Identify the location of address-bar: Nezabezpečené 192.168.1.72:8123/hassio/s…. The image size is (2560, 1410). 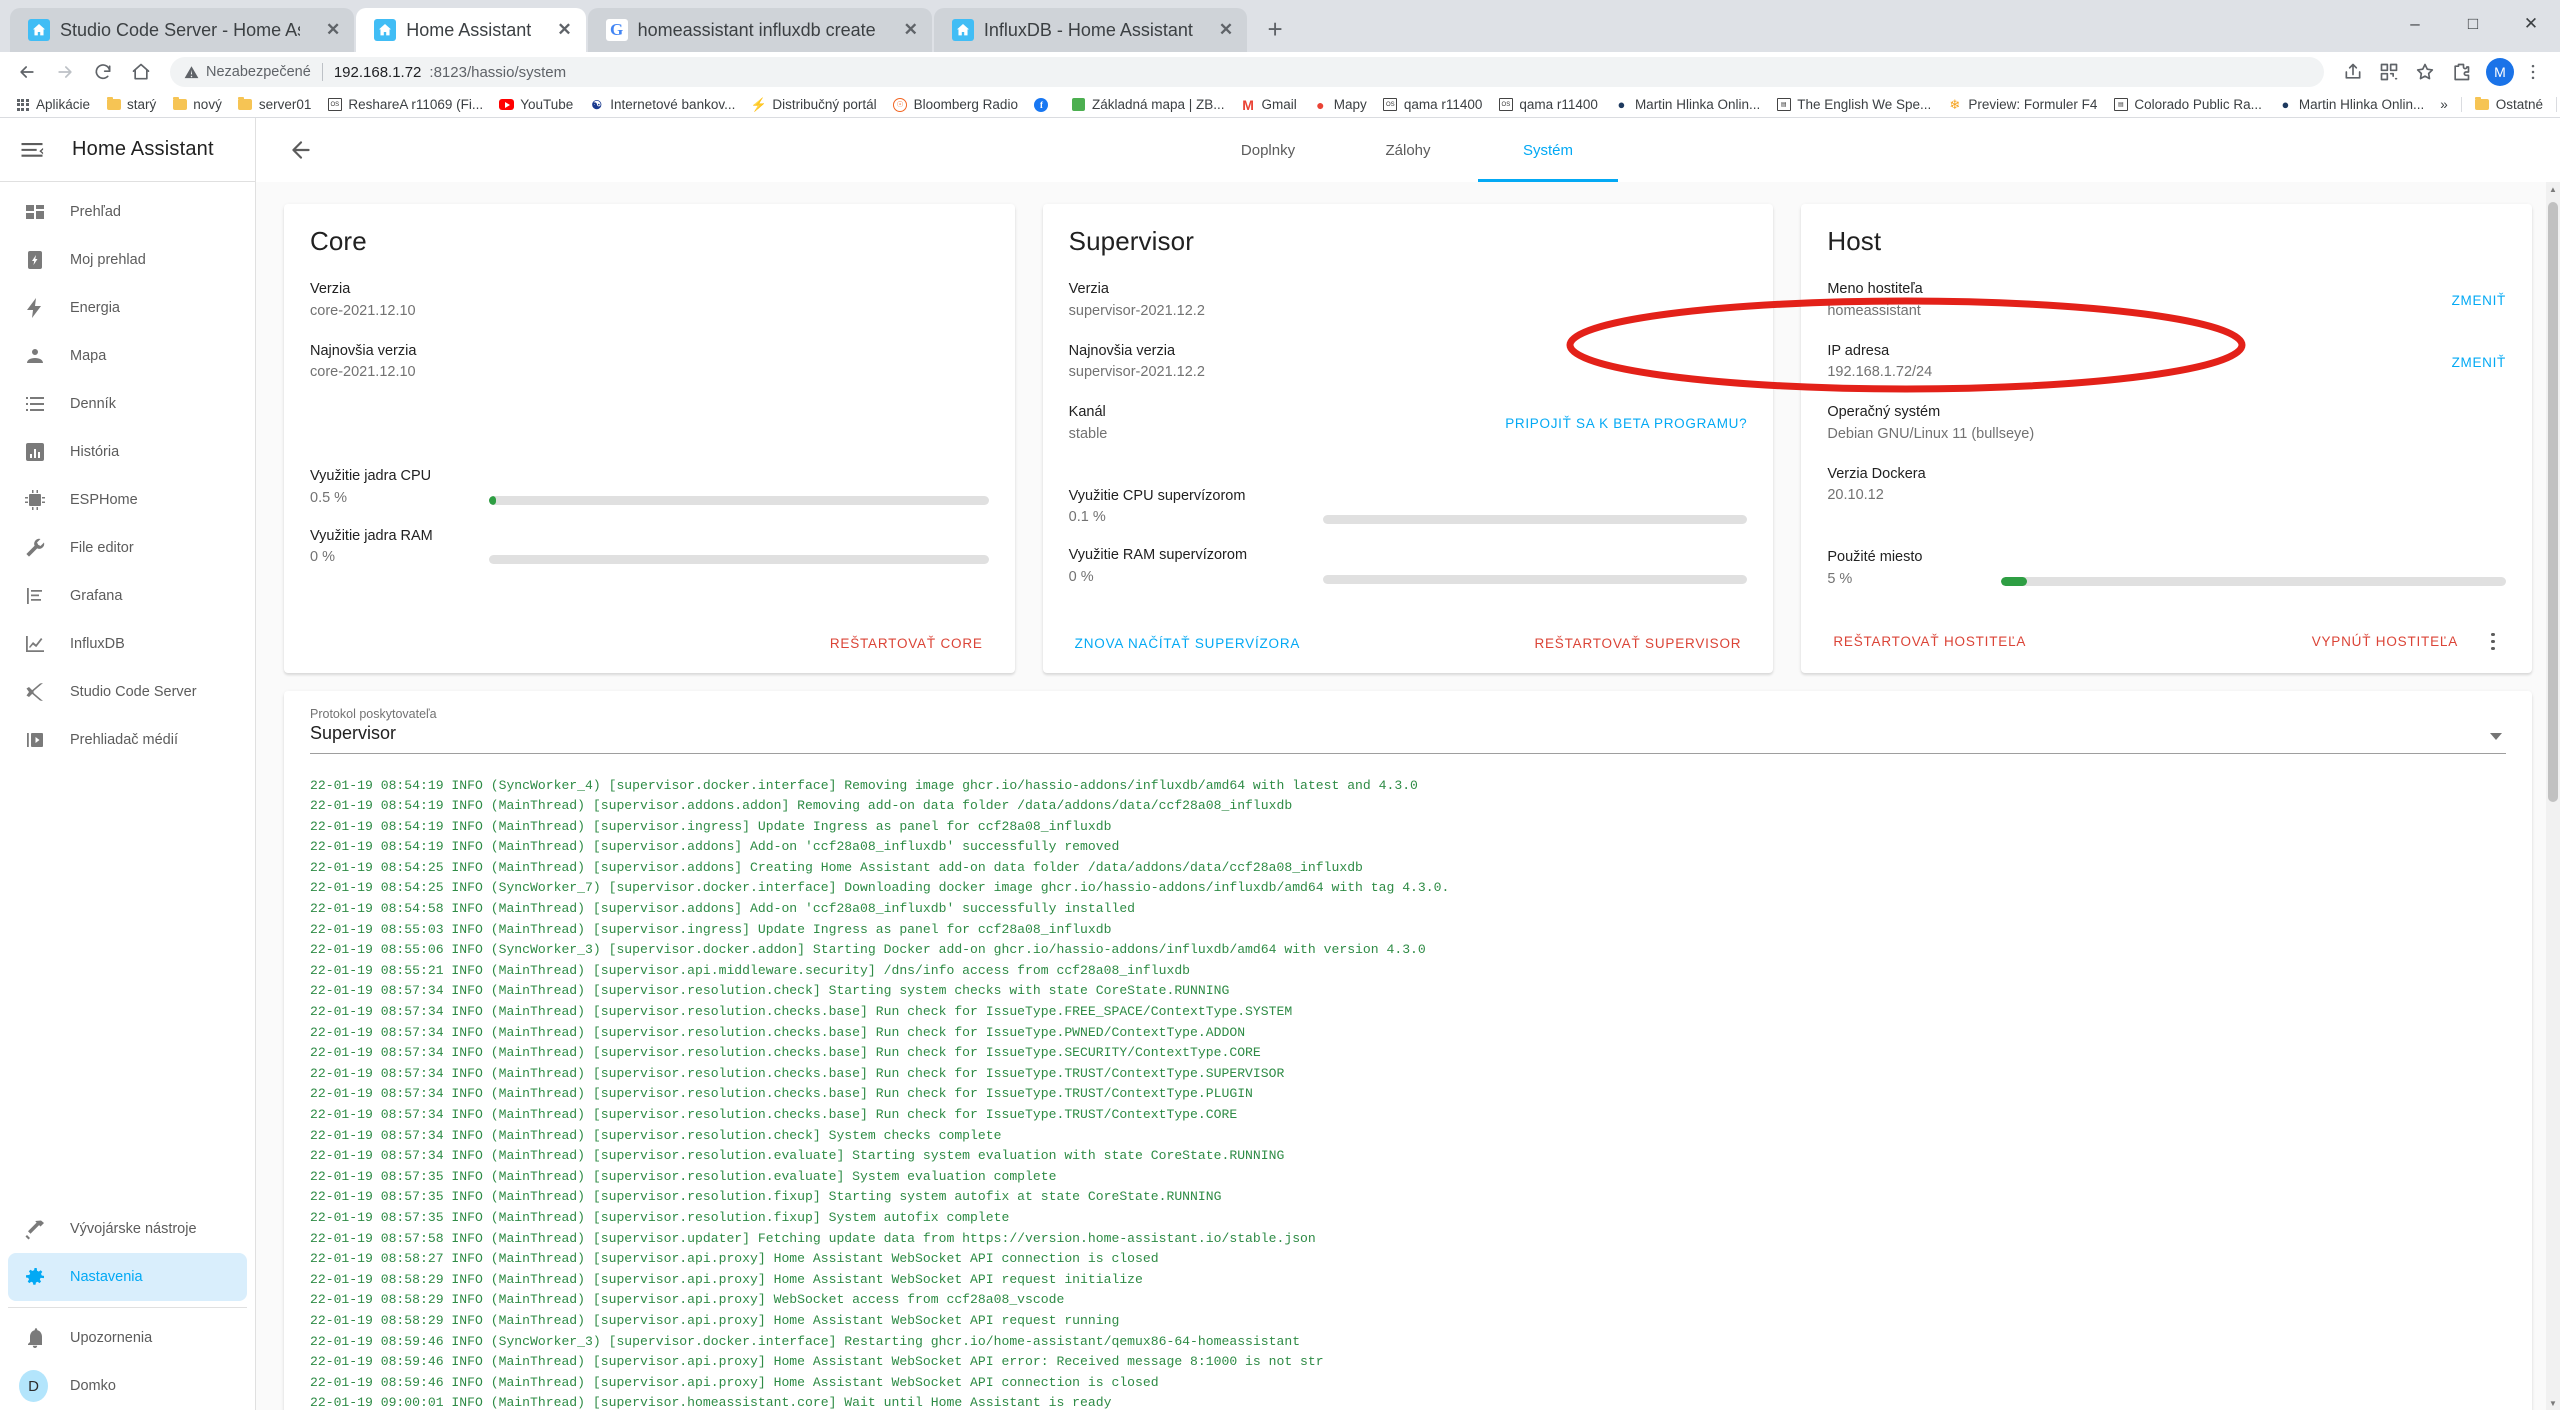
(1247, 72).